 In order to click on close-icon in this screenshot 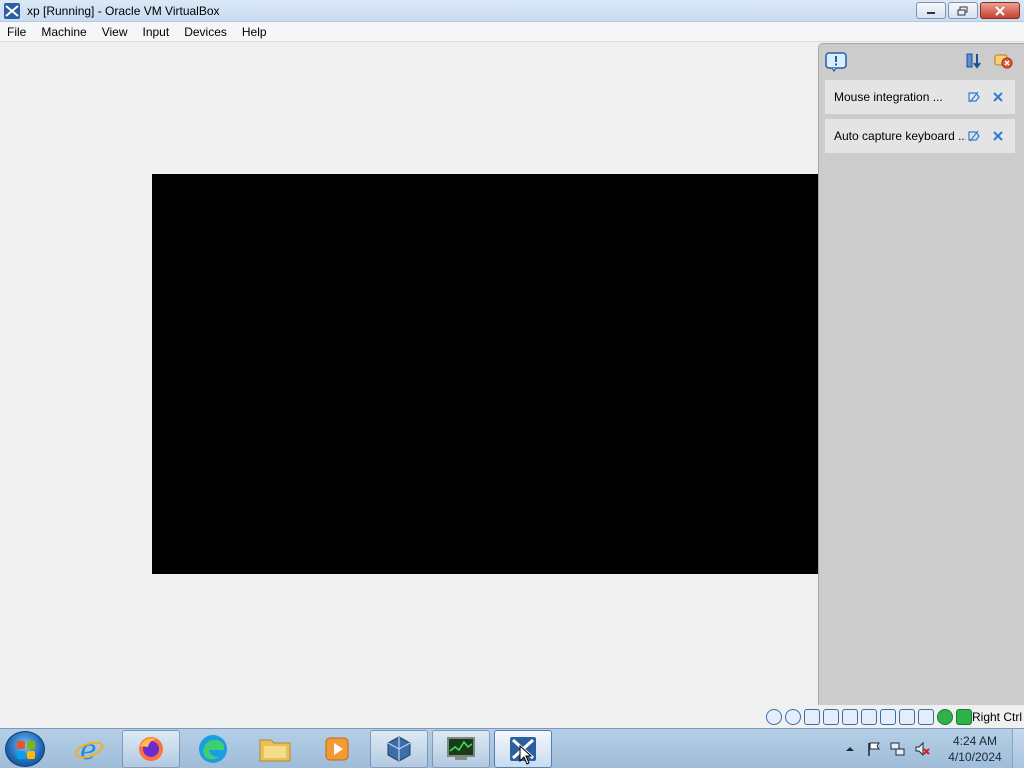, I will do `click(1000, 10)`.